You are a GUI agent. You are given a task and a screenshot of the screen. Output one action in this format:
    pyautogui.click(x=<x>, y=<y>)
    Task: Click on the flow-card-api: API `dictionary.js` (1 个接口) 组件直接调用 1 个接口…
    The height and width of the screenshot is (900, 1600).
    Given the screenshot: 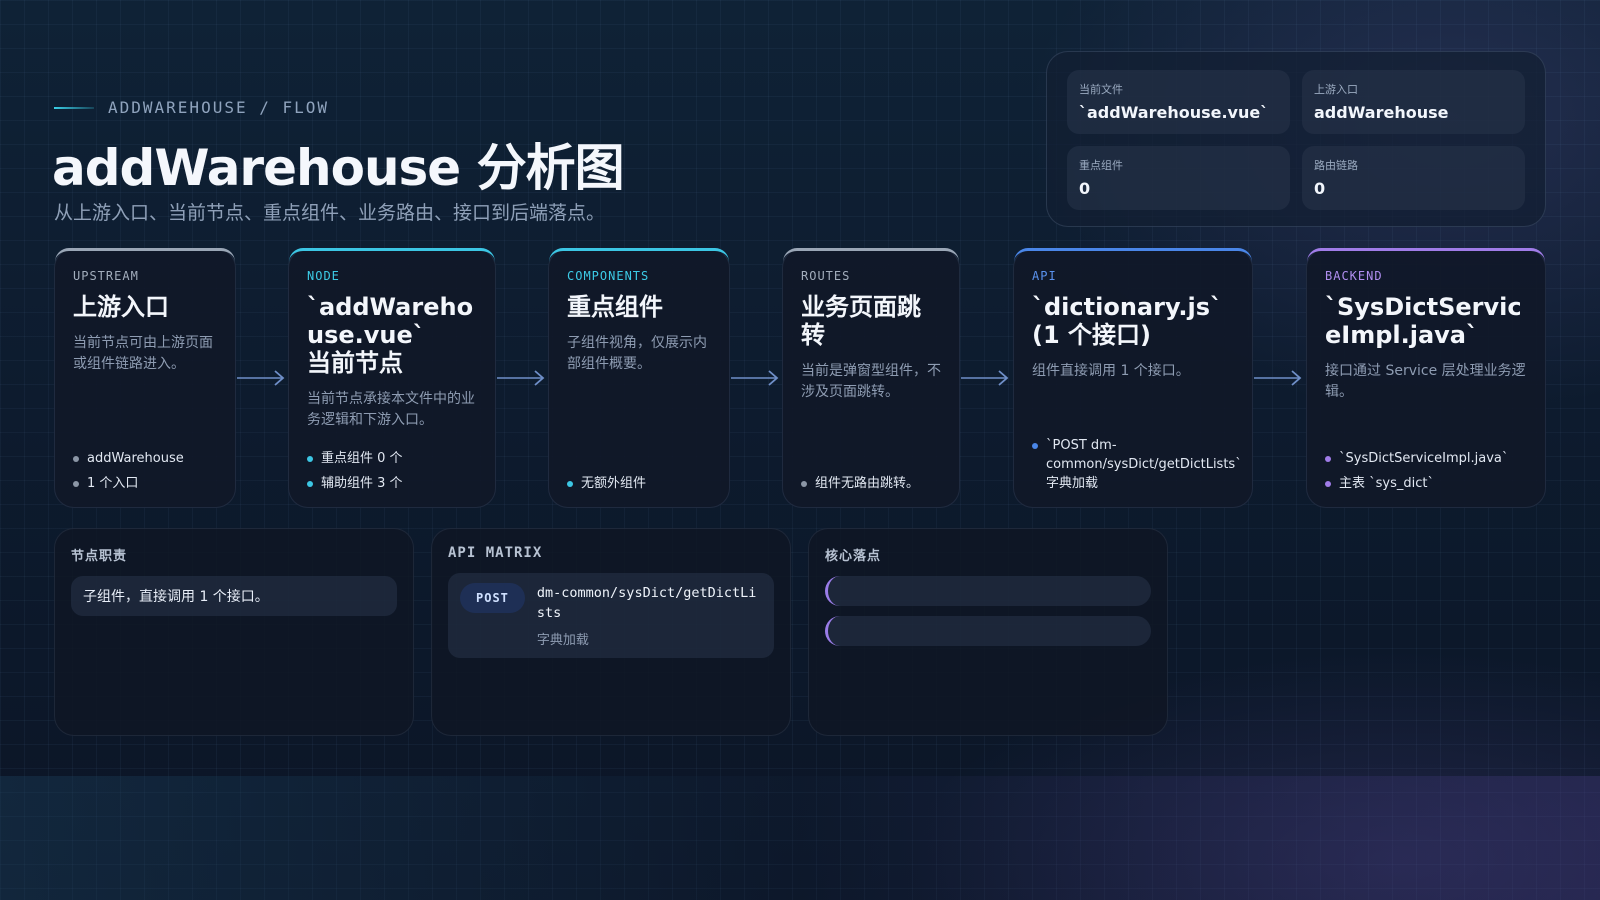 What is the action you would take?
    pyautogui.click(x=1133, y=378)
    